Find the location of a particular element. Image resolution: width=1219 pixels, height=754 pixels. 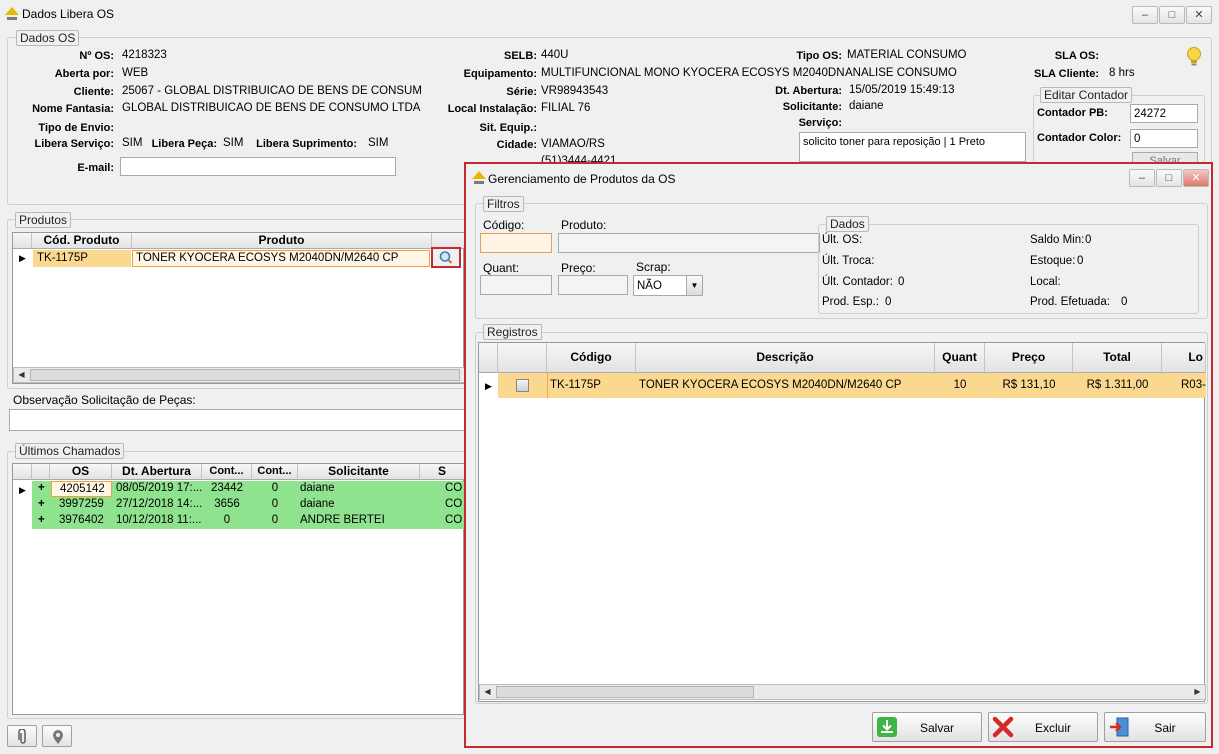

col-cod-produto: Cód. Produto is located at coordinates (82, 241).